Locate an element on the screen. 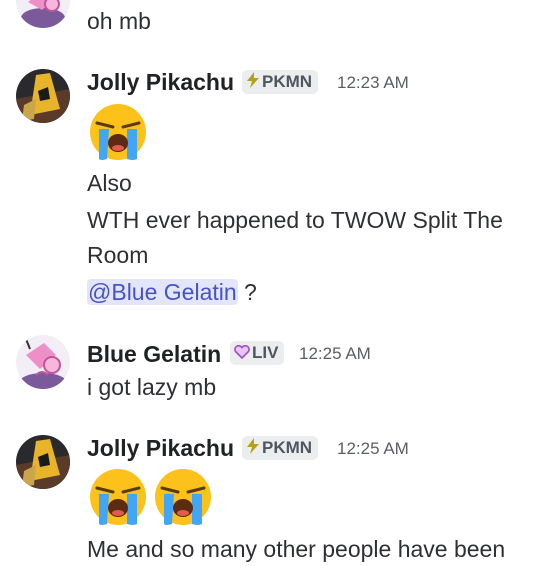 The height and width of the screenshot is (566, 560). user-mention: @Blue Gelatin is located at coordinates (162, 292).